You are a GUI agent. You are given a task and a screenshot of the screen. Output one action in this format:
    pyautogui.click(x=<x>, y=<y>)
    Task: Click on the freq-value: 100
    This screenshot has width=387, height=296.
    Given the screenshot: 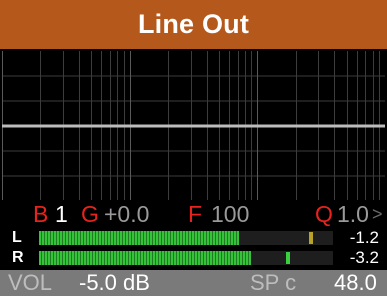 What is the action you would take?
    pyautogui.click(x=230, y=214)
    